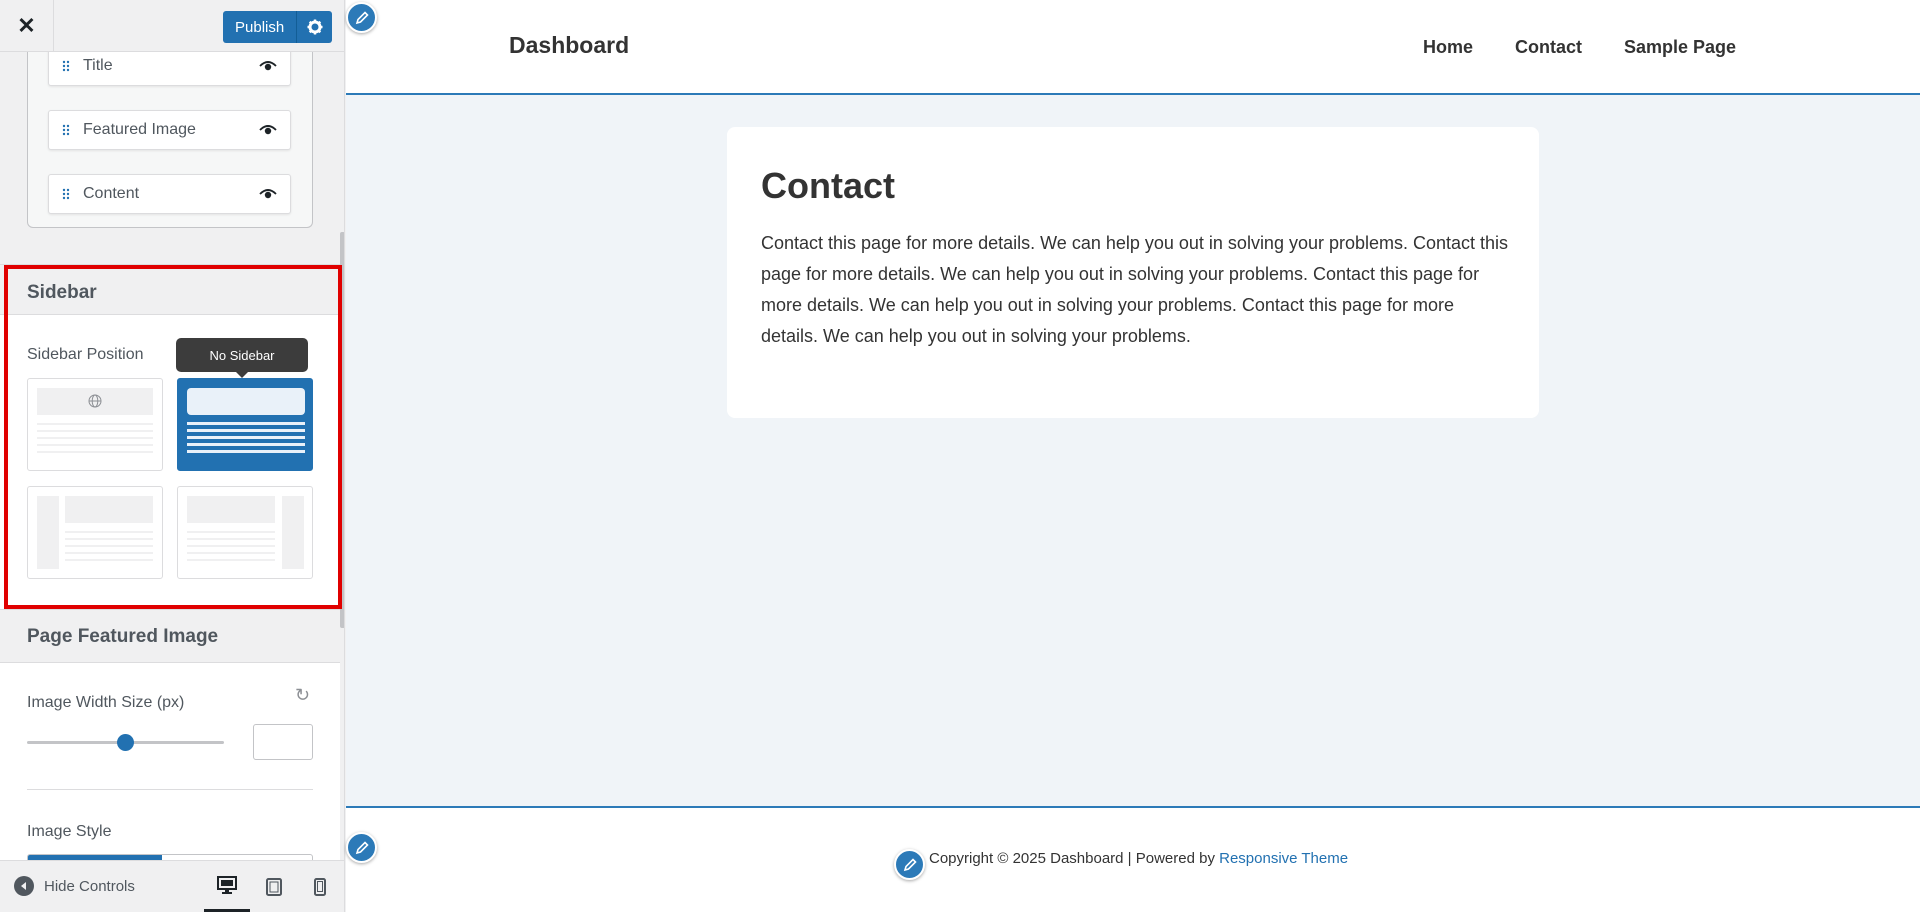 Image resolution: width=1920 pixels, height=912 pixels. I want to click on device-tablet-button, so click(274, 886).